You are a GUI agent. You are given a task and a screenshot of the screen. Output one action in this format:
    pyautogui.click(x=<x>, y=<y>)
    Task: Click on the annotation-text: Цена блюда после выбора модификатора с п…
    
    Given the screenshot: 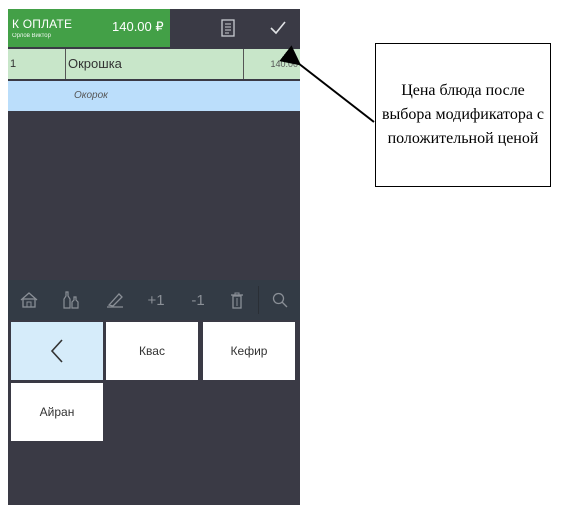 What is the action you would take?
    pyautogui.click(x=463, y=114)
    